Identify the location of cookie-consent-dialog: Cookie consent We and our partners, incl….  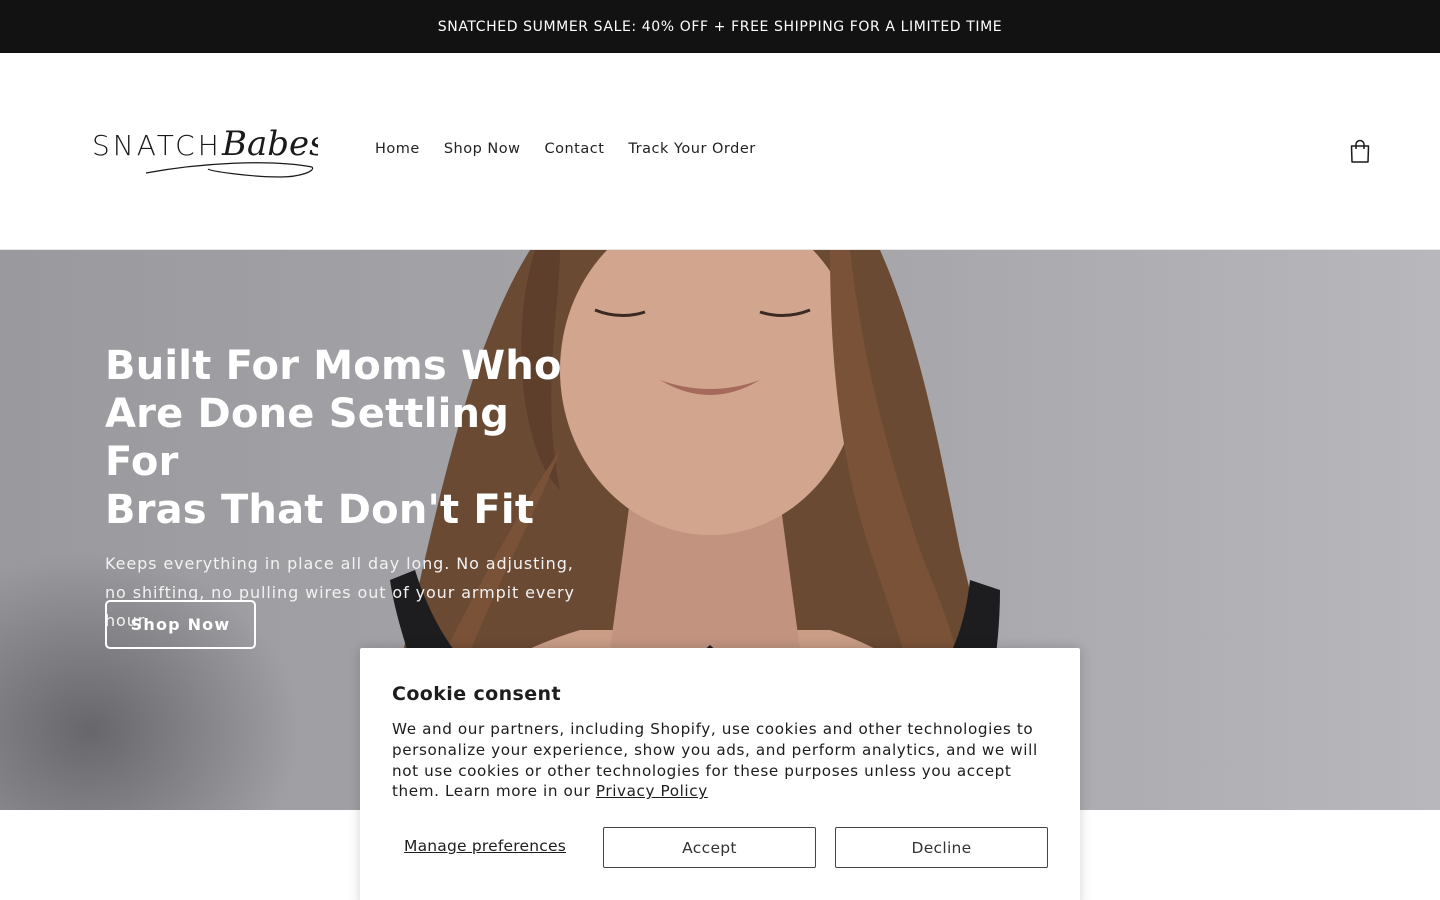
(720, 774).